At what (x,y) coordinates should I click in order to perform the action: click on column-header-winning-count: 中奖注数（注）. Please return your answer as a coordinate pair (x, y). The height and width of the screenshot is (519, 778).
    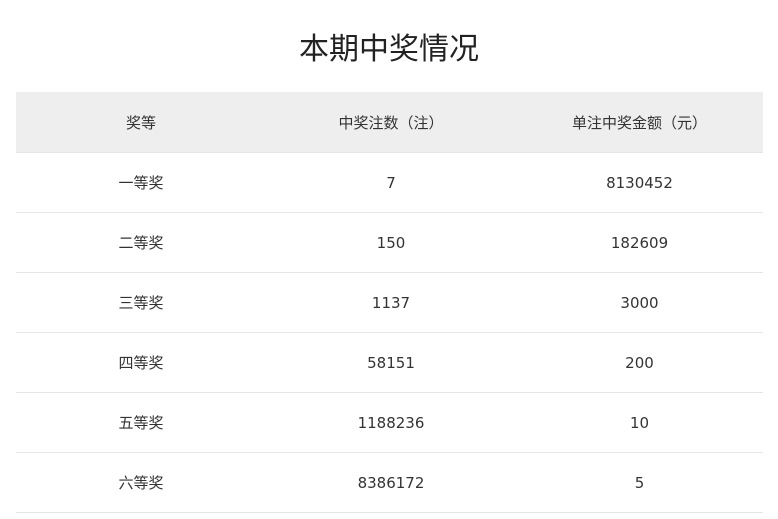
    Looking at the image, I should click on (391, 122).